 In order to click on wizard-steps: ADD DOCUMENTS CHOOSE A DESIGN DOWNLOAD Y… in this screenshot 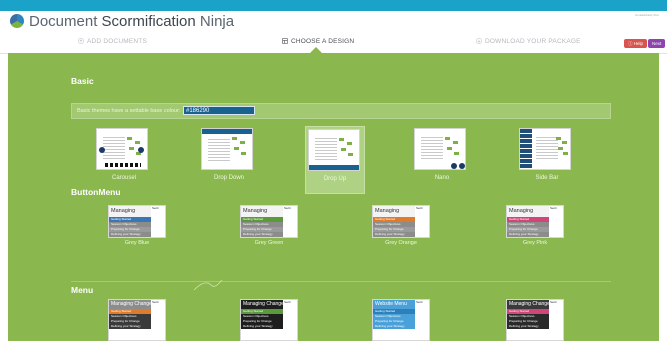, I will do `click(333, 43)`.